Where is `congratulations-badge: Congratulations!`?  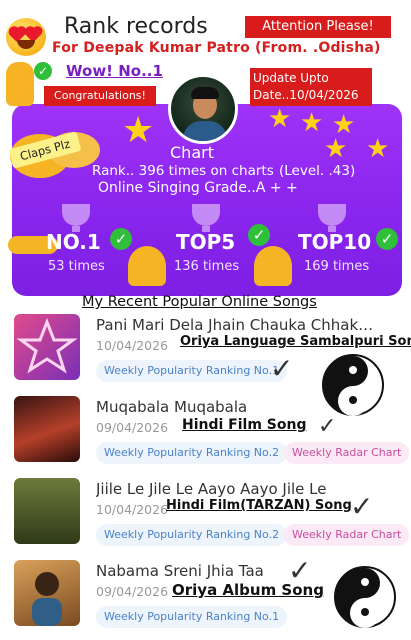
congratulations-badge: Congratulations! is located at coordinates (100, 96).